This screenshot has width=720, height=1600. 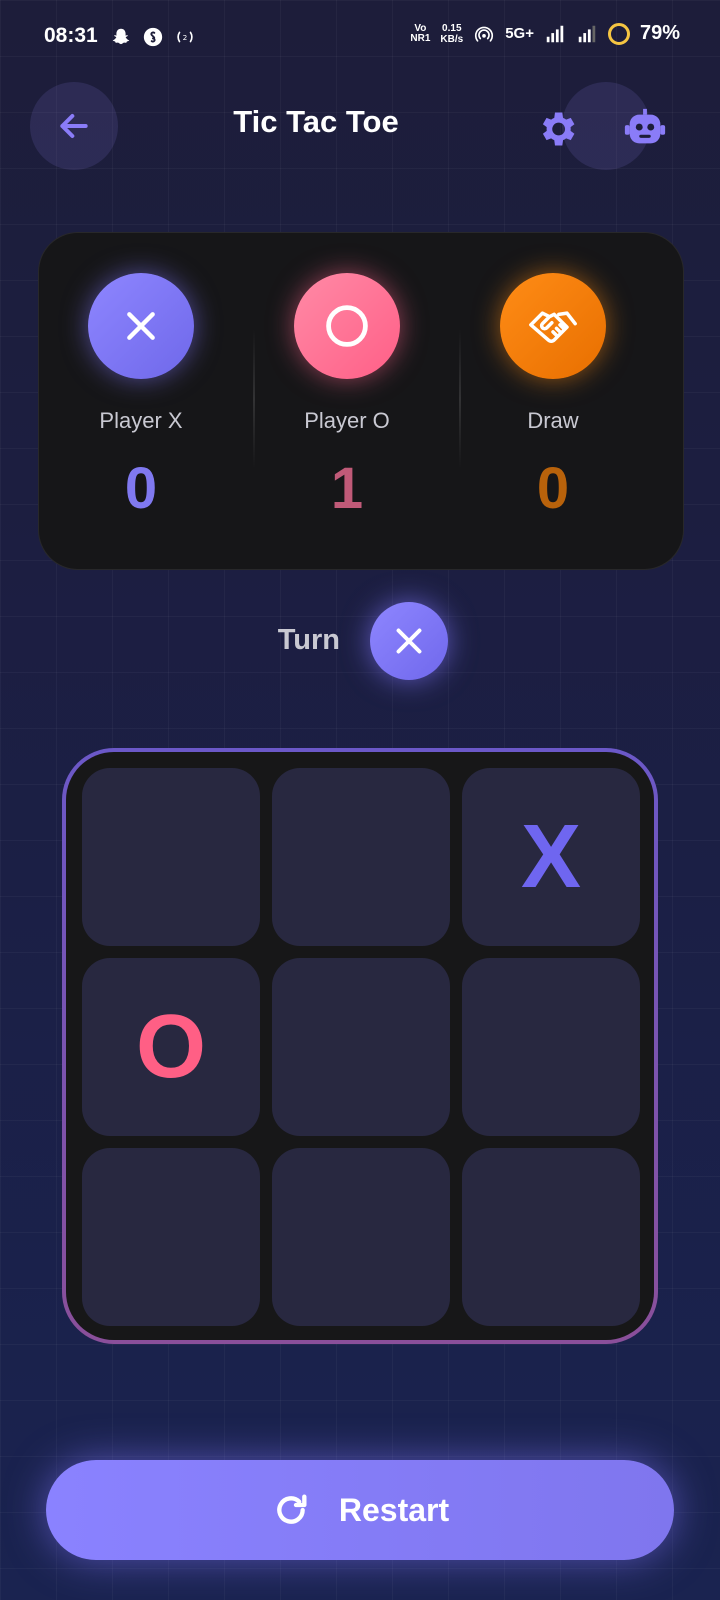 What do you see at coordinates (347, 420) in the screenshot?
I see `player-o-label: Player O` at bounding box center [347, 420].